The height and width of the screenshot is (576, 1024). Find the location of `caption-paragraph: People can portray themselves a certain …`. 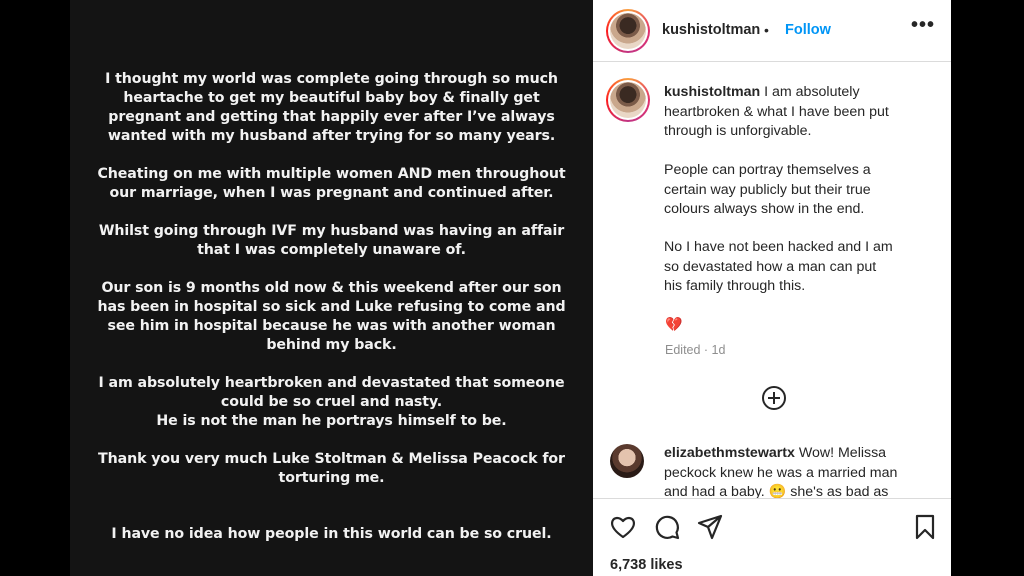

caption-paragraph: People can portray themselves a certain … is located at coordinates (767, 189).